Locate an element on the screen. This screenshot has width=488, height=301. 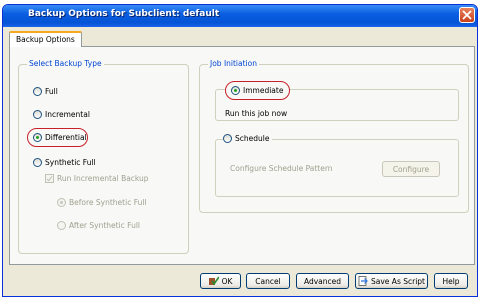
cancel-button: Cancel is located at coordinates (268, 281).